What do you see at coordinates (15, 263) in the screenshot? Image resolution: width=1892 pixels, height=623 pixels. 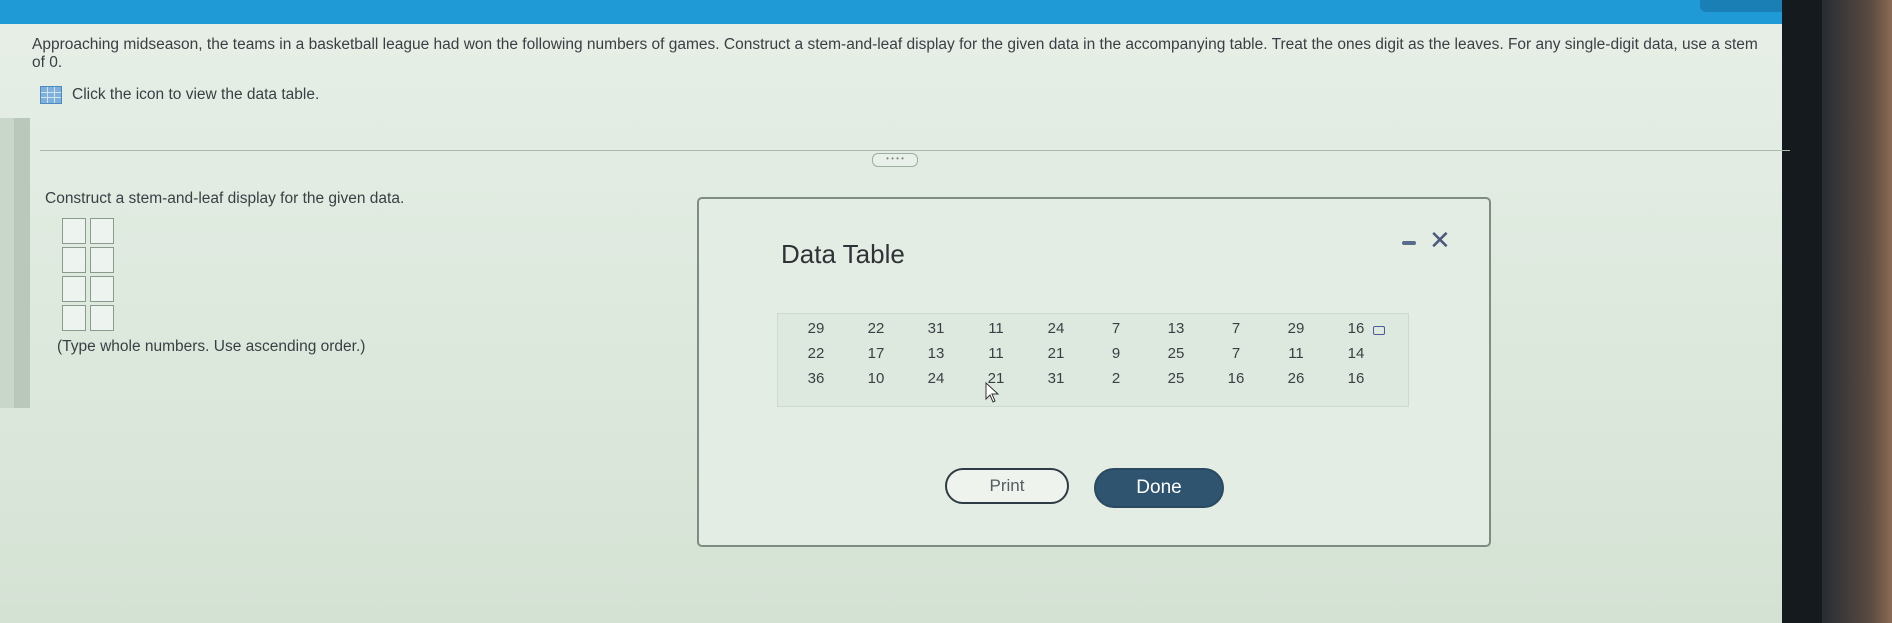 I see `left-scrollbar` at bounding box center [15, 263].